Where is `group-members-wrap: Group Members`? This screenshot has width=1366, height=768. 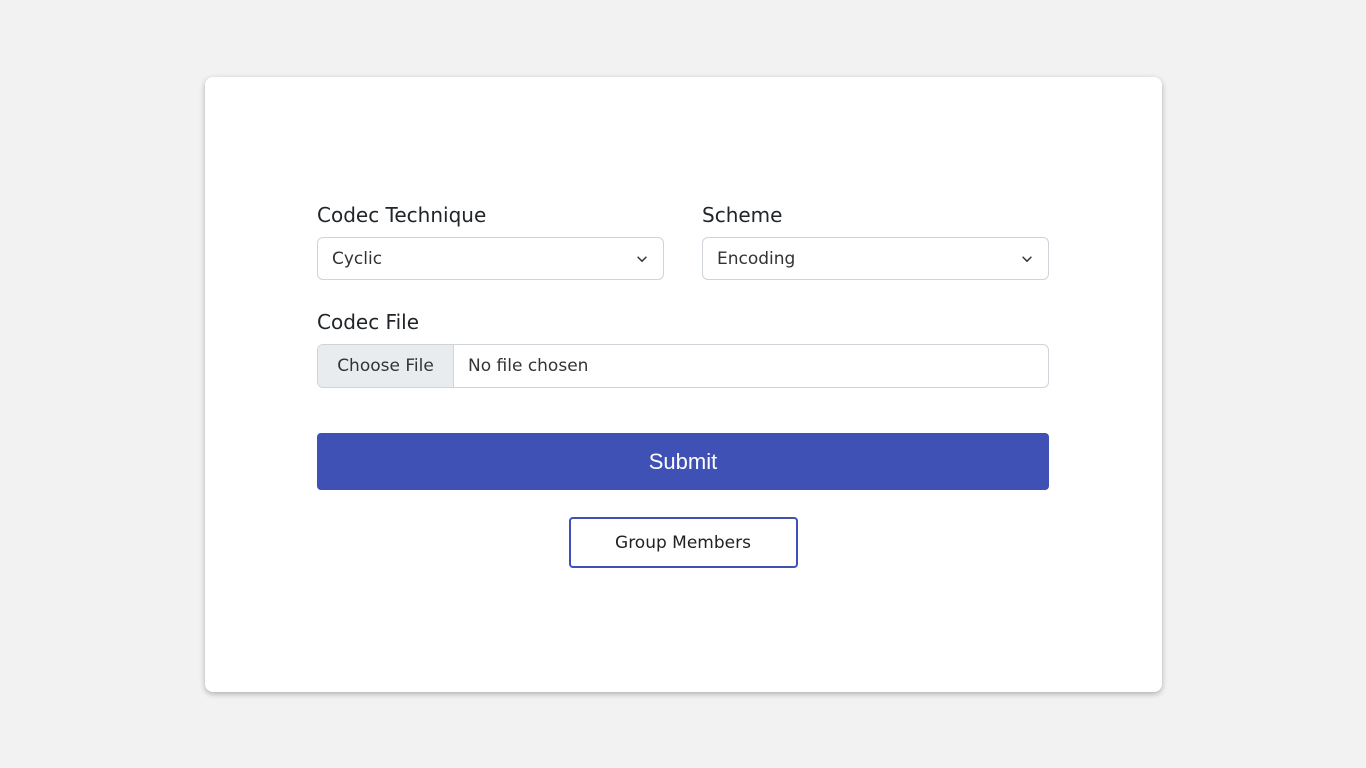
group-members-wrap: Group Members is located at coordinates (683, 542).